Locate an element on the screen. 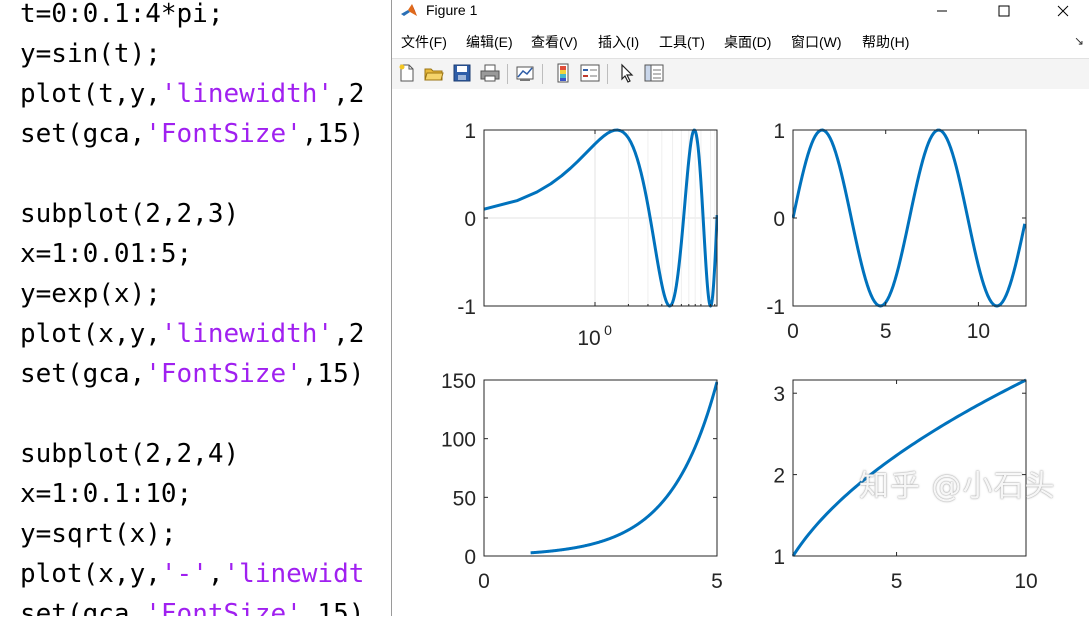 The width and height of the screenshot is (1089, 620). code-token: y=exp(x); is located at coordinates (90, 294).